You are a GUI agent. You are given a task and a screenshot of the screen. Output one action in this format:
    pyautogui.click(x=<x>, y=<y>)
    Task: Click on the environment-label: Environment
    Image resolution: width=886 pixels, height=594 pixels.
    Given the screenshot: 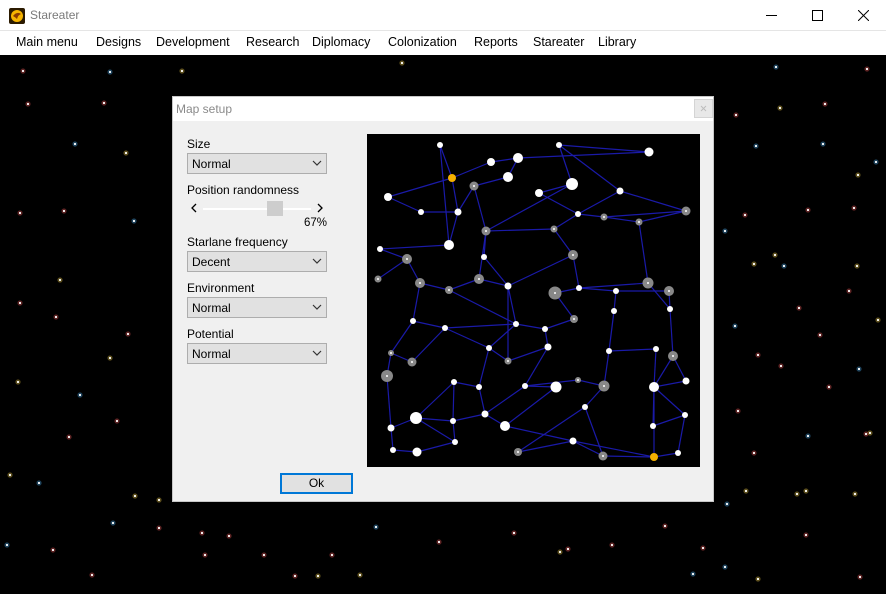 What is the action you would take?
    pyautogui.click(x=221, y=288)
    